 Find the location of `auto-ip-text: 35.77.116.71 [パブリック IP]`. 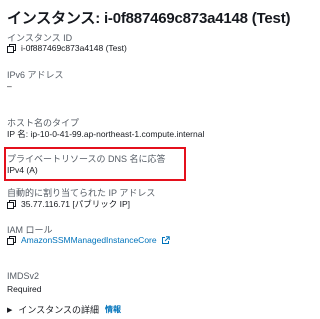

auto-ip-text: 35.77.116.71 [パブリック IP] is located at coordinates (75, 204).